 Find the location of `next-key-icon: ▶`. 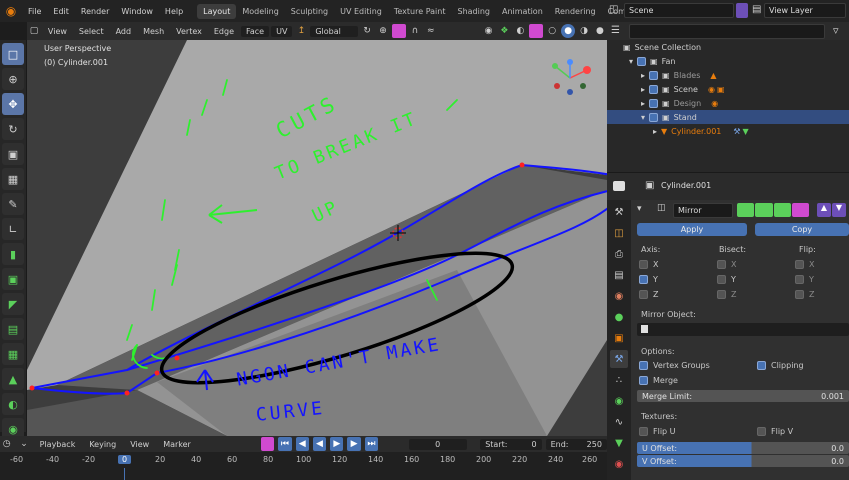

next-key-icon: ▶ is located at coordinates (354, 444).